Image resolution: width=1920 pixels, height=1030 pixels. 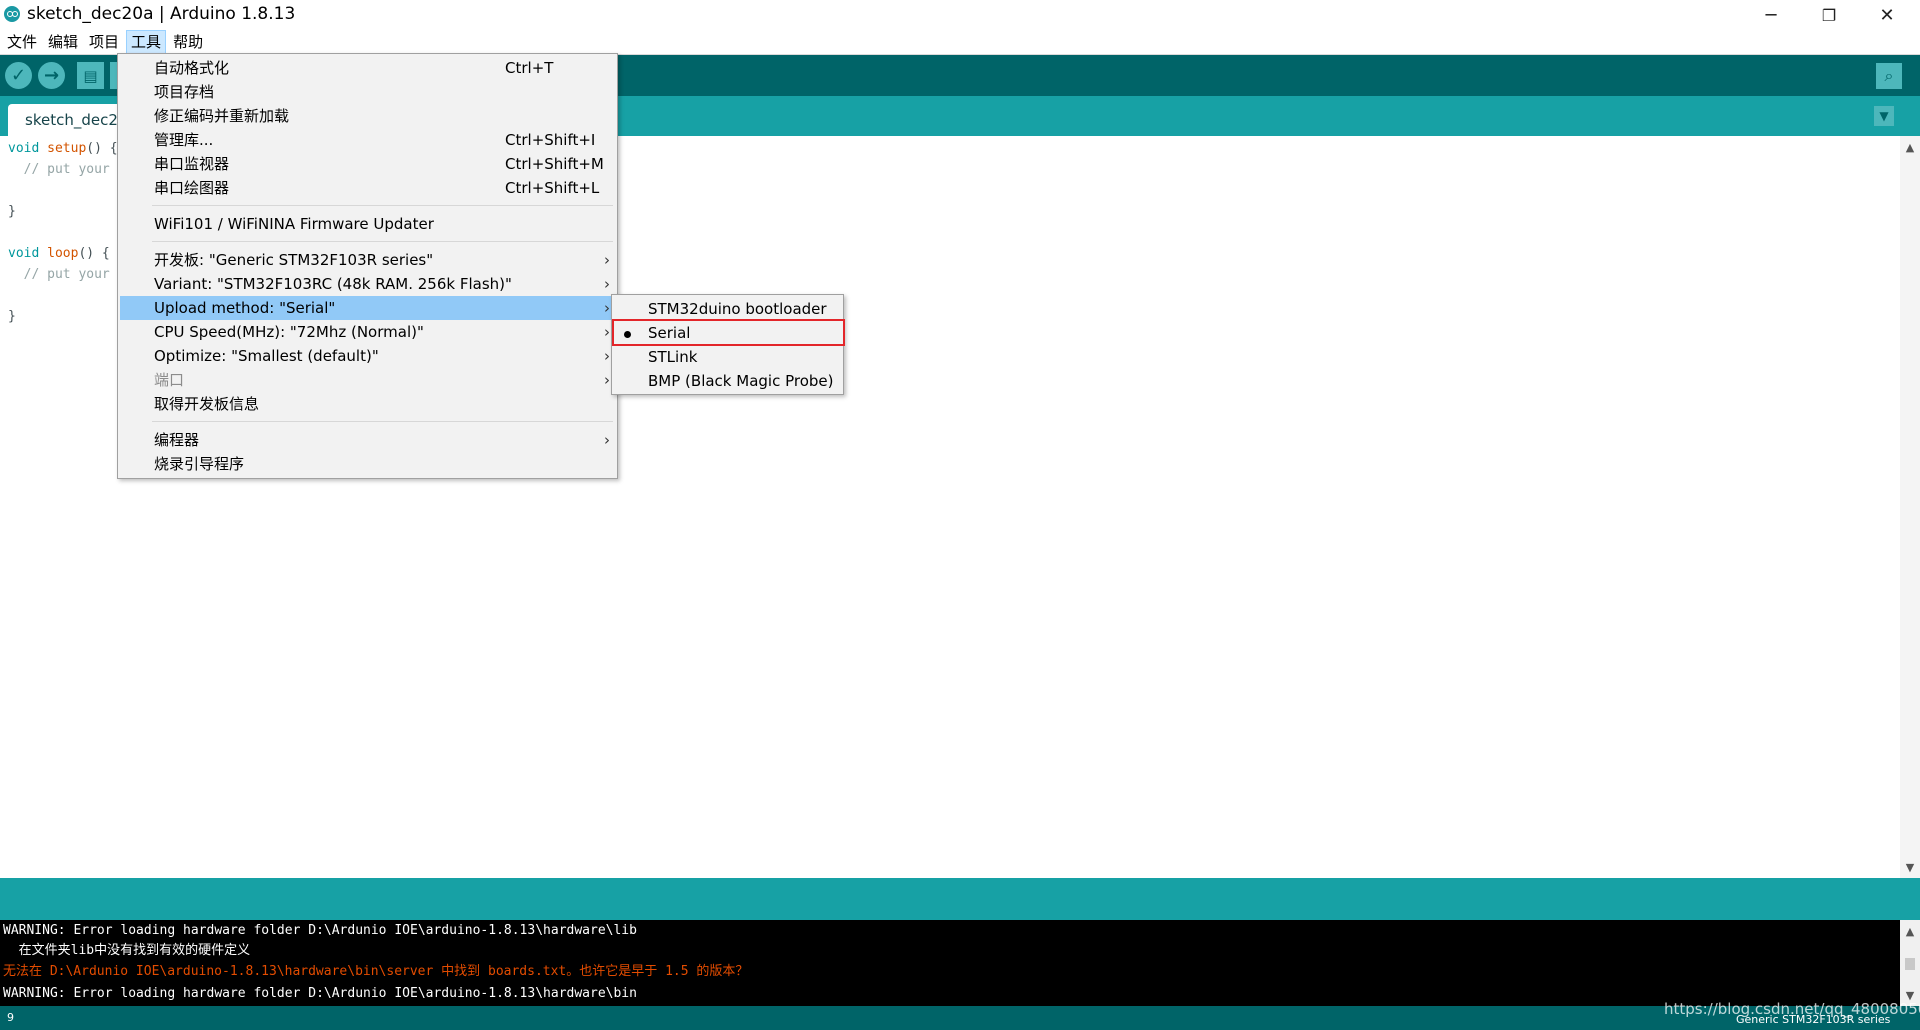 I want to click on code-line: void setup() {, so click(x=63, y=148).